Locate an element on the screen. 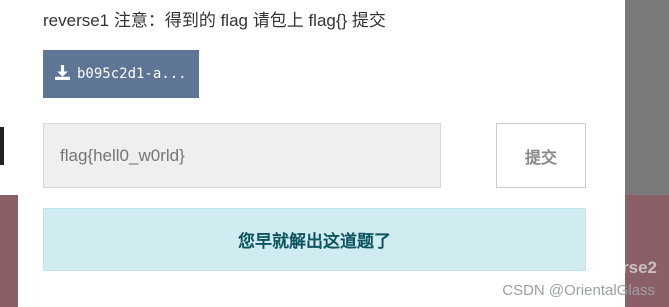 The height and width of the screenshot is (307, 669). watermark: CSDN @OrientalGlass is located at coordinates (578, 290).